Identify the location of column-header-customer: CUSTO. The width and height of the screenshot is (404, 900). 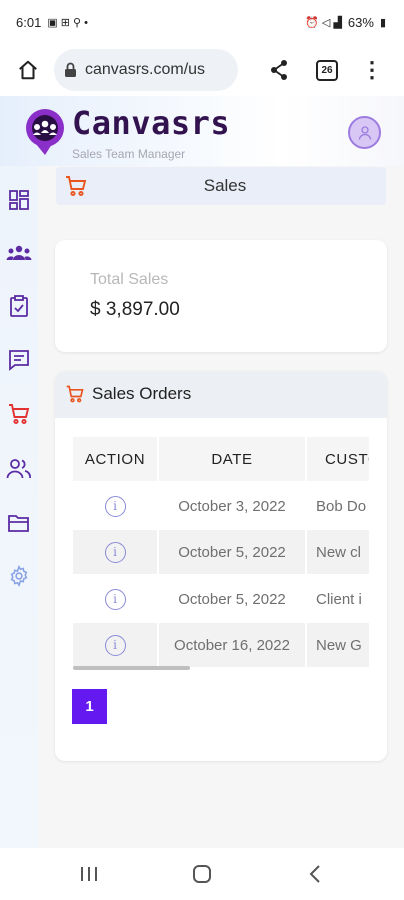
(338, 459).